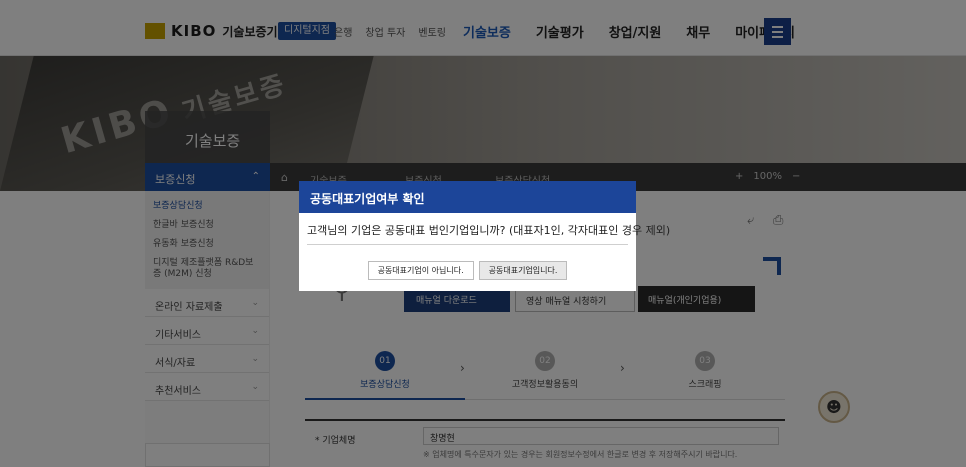 The image size is (966, 467). Describe the element at coordinates (420, 270) in the screenshot. I see `not-co-ceo-button: 공동대표기업이 아닙니다.` at that location.